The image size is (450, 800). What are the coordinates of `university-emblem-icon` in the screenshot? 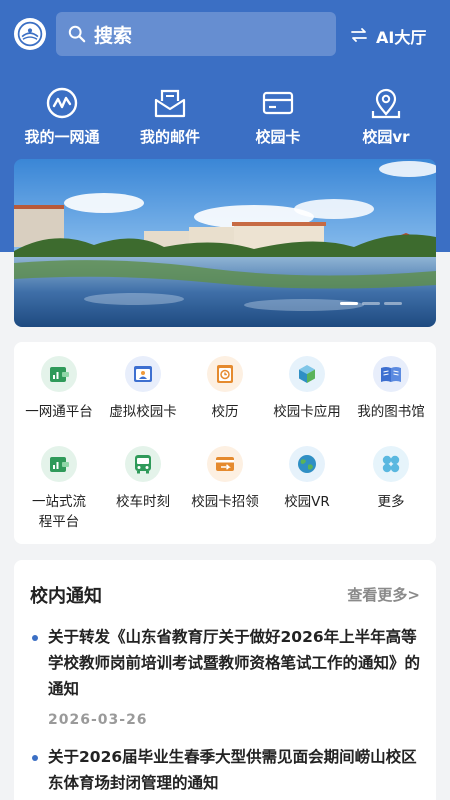 It's located at (30, 34).